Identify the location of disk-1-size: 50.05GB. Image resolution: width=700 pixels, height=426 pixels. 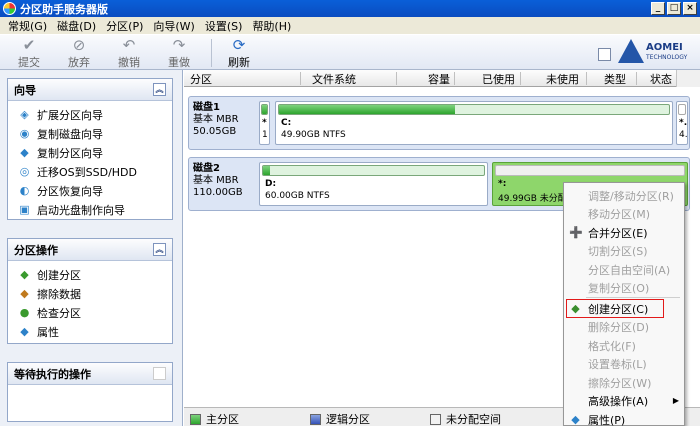
(215, 131).